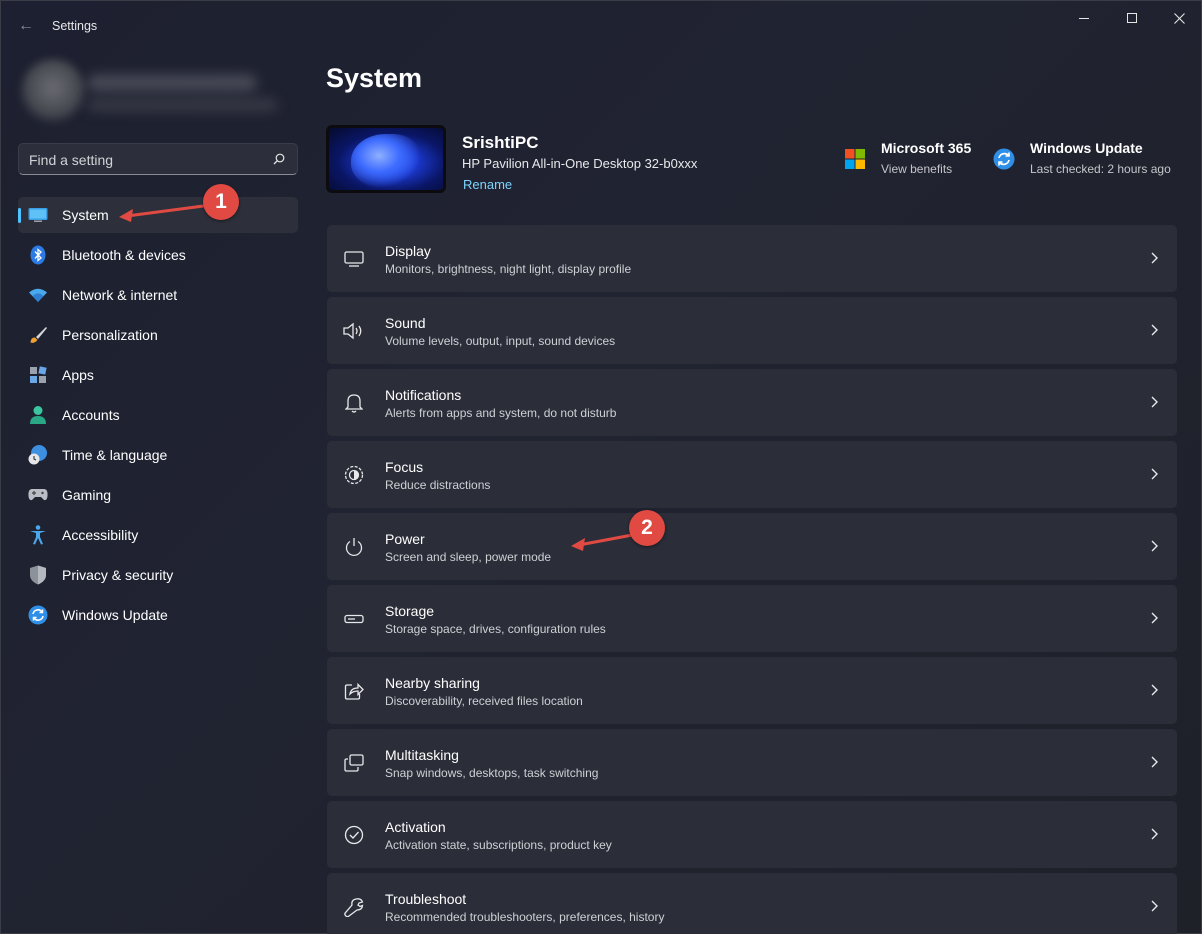 The width and height of the screenshot is (1202, 934). What do you see at coordinates (354, 907) in the screenshot?
I see `wrench-icon` at bounding box center [354, 907].